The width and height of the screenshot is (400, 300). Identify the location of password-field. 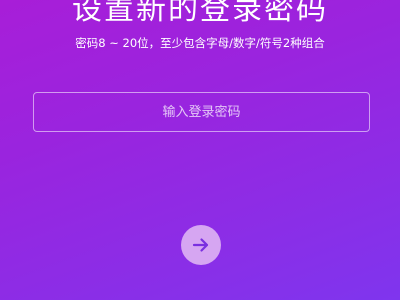
(201, 112).